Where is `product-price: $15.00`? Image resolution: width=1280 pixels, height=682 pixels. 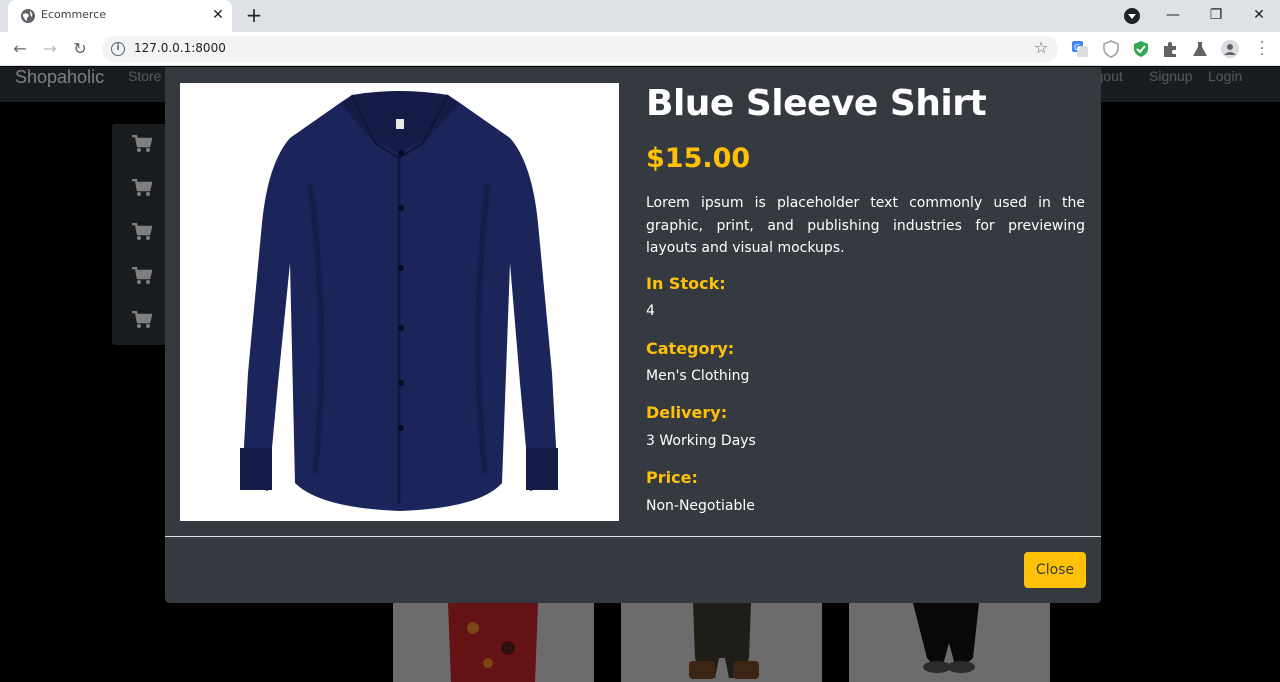 product-price: $15.00 is located at coordinates (698, 158).